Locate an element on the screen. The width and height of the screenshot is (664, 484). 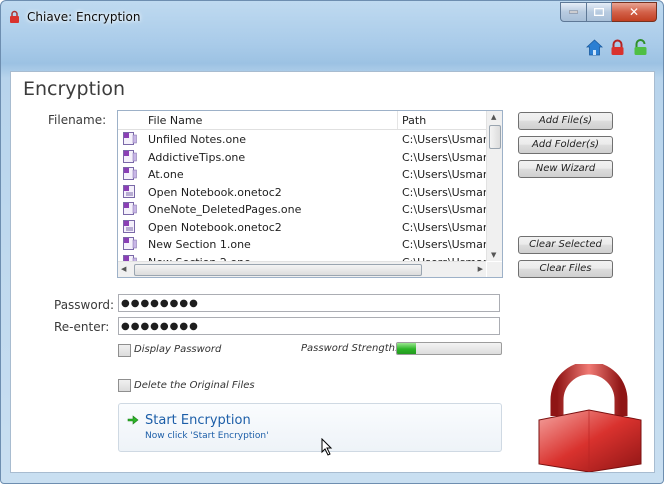
password-strength-label: Password Strength: is located at coordinates (350, 348).